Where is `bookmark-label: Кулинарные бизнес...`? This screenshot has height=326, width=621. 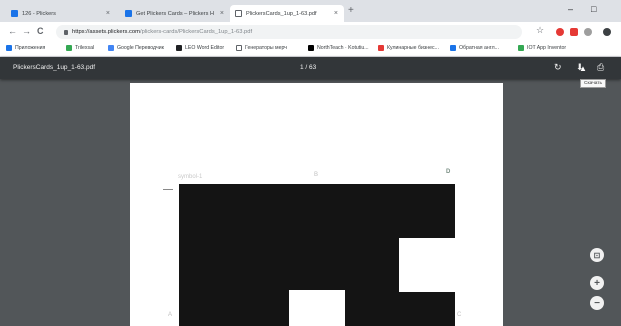 bookmark-label: Кулинарные бизнес... is located at coordinates (413, 48).